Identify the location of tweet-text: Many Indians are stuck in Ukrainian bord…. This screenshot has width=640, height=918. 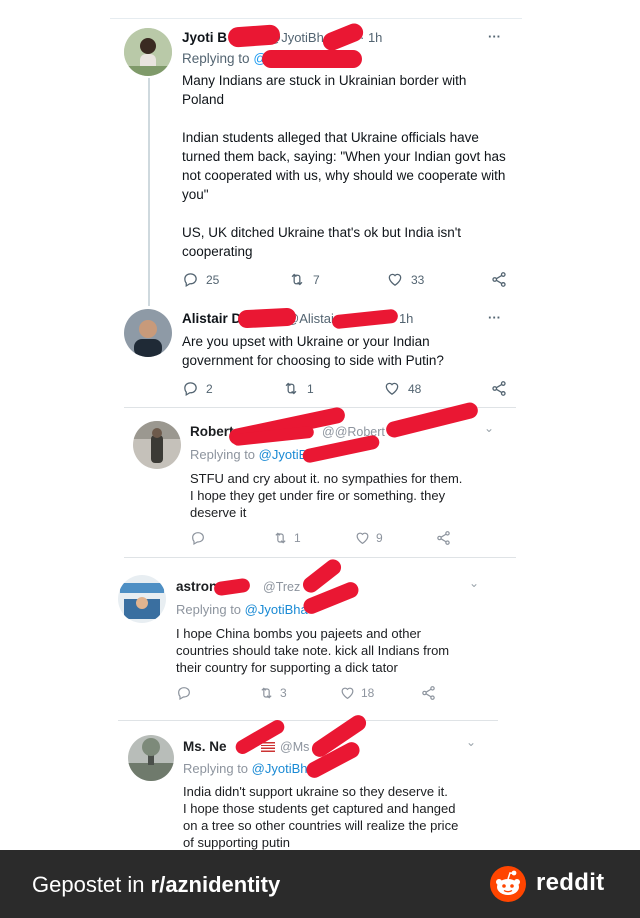
(344, 166).